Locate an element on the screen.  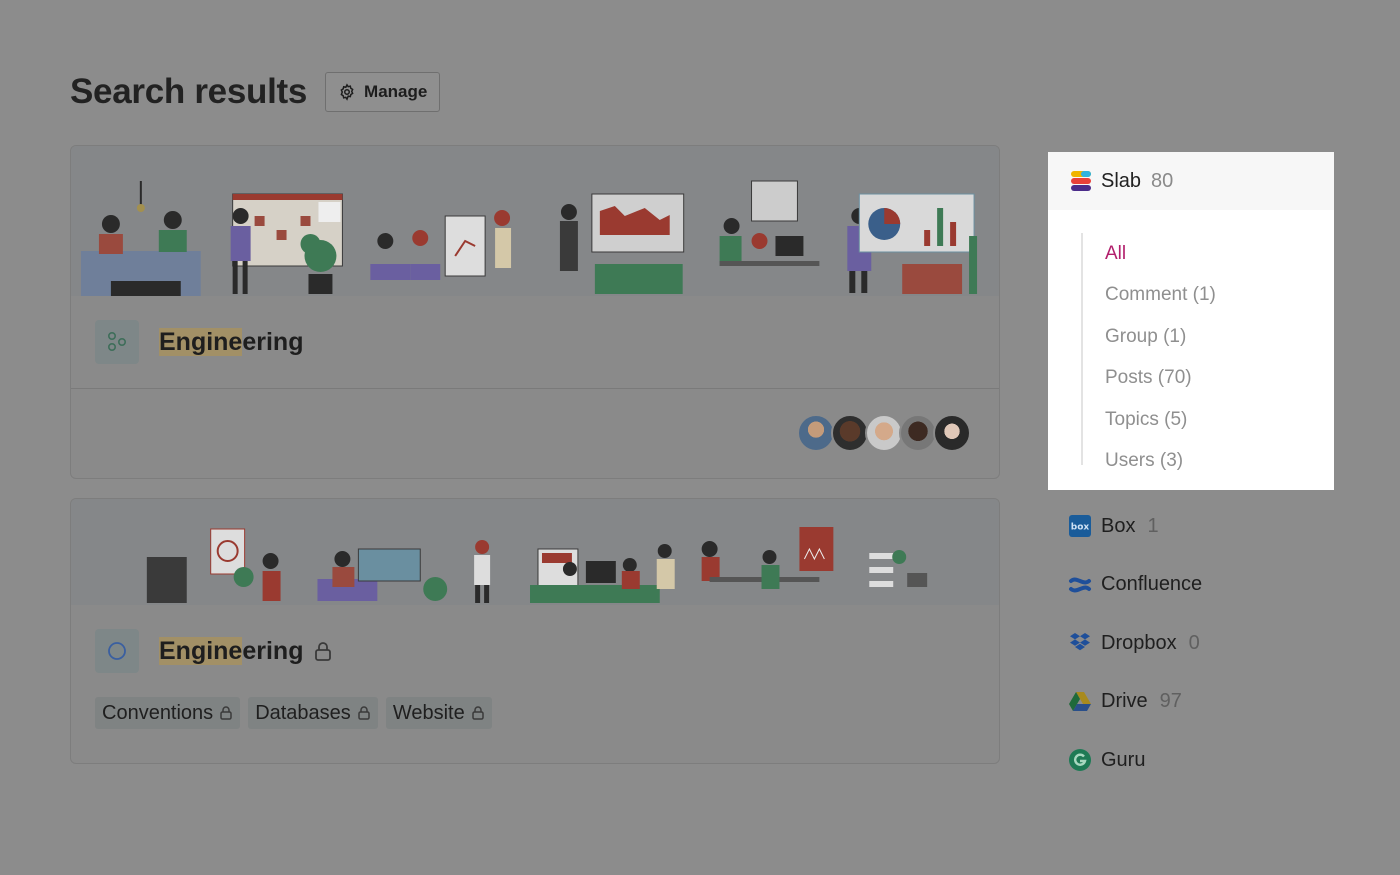
gear-icon is located at coordinates (347, 92).